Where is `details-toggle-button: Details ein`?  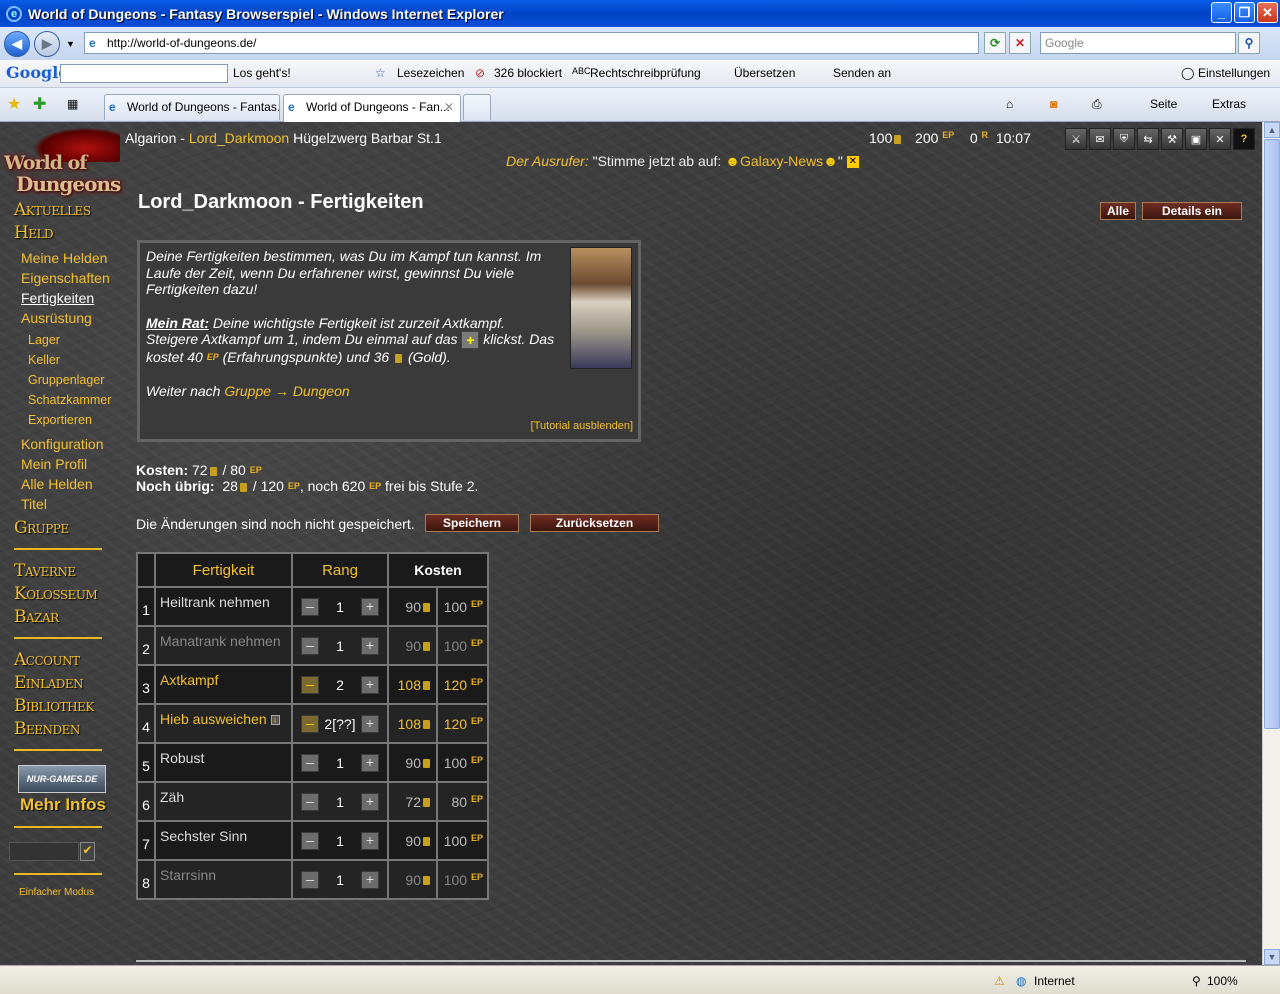
details-toggle-button: Details ein is located at coordinates (1192, 211).